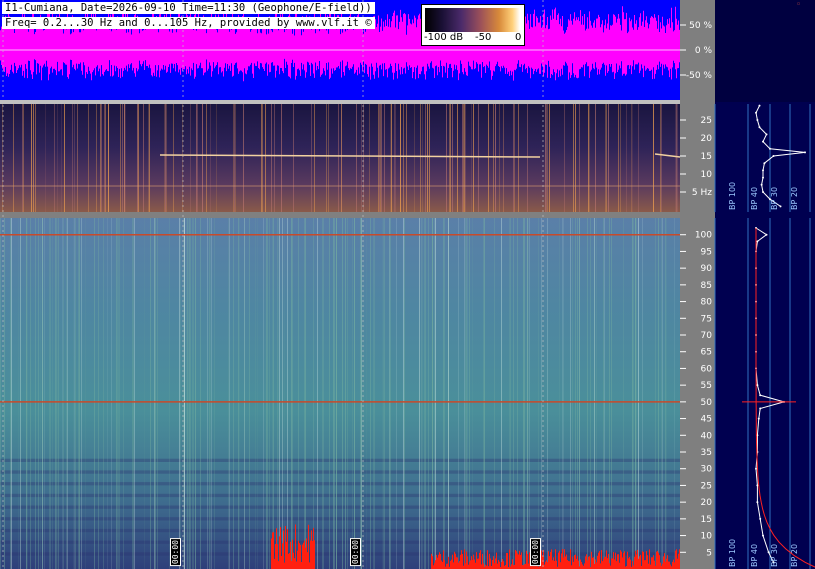 This screenshot has width=815, height=569. What do you see at coordinates (704, 51) in the screenshot?
I see `waveform-scale-tick-label: 0 %` at bounding box center [704, 51].